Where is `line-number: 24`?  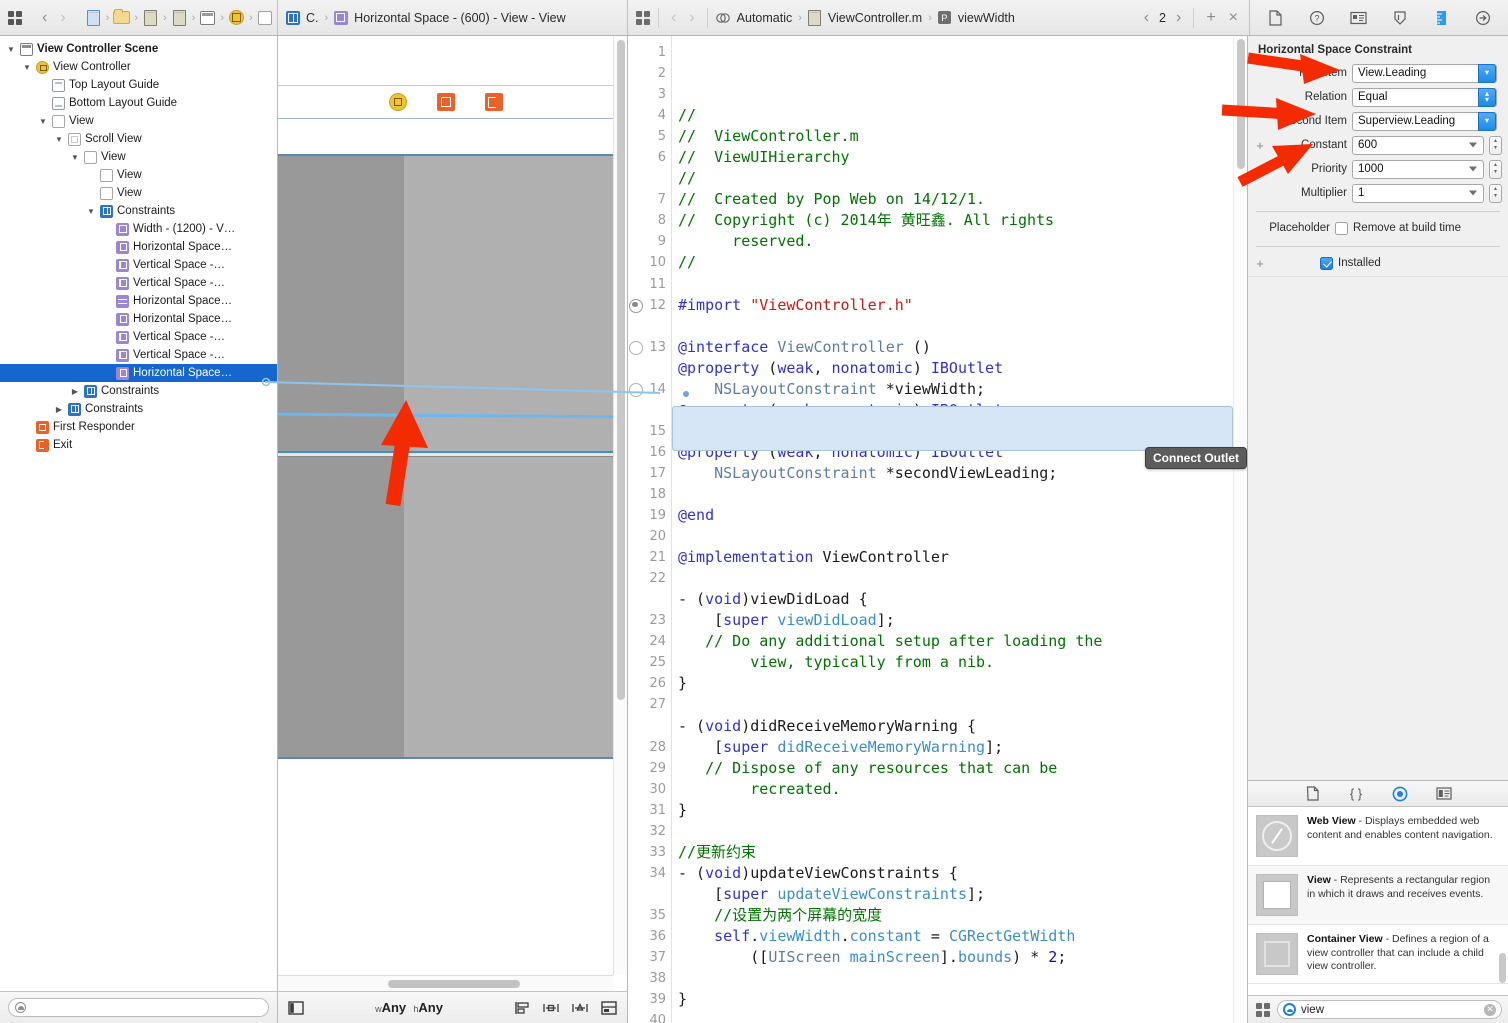
line-number: 24 is located at coordinates (649, 641).